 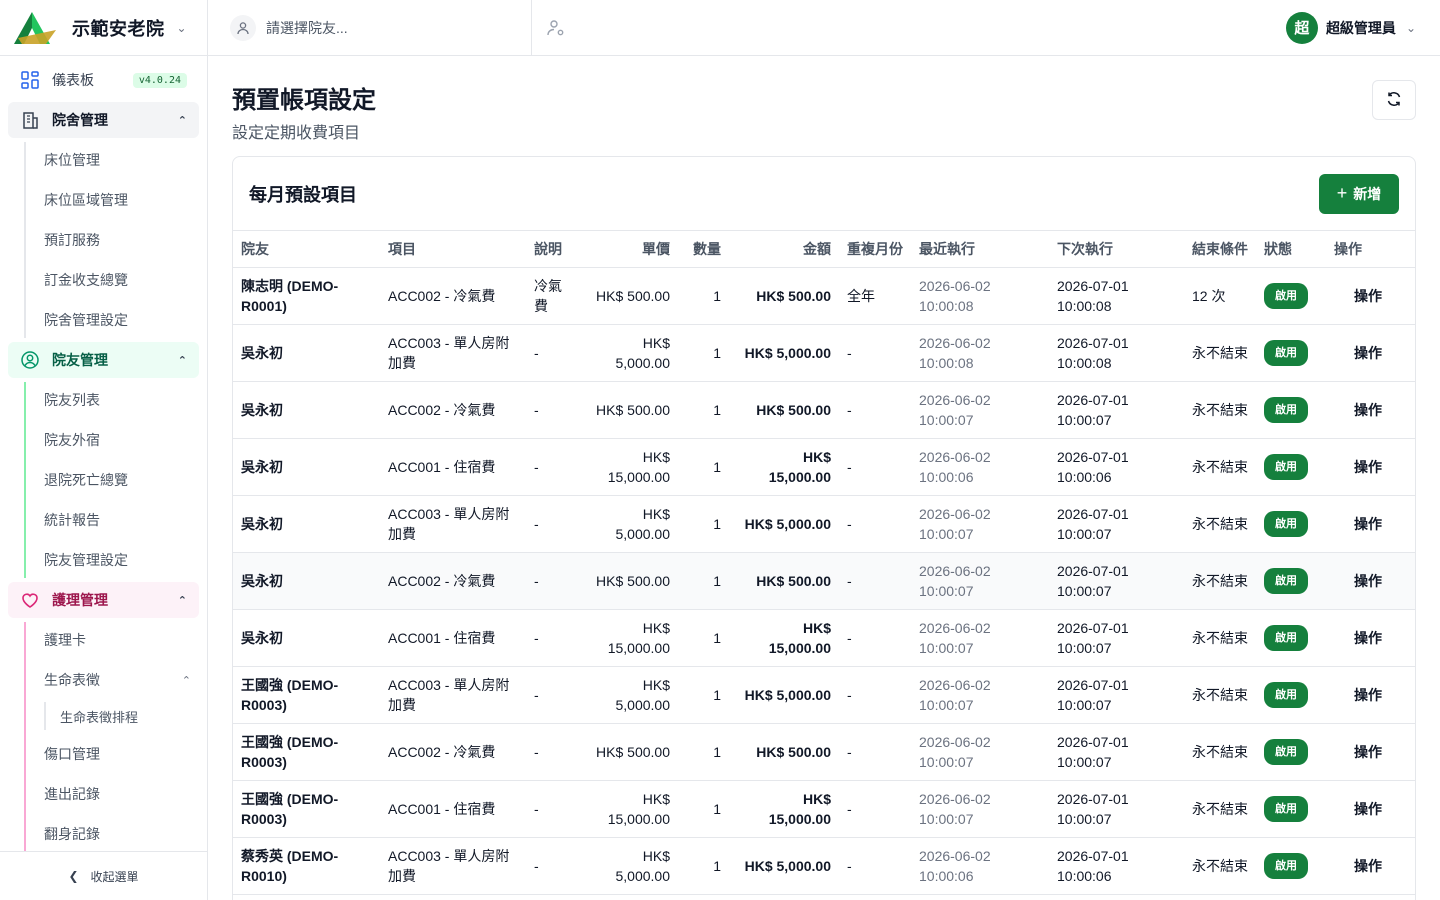 What do you see at coordinates (556, 28) in the screenshot?
I see `user-settings-icon` at bounding box center [556, 28].